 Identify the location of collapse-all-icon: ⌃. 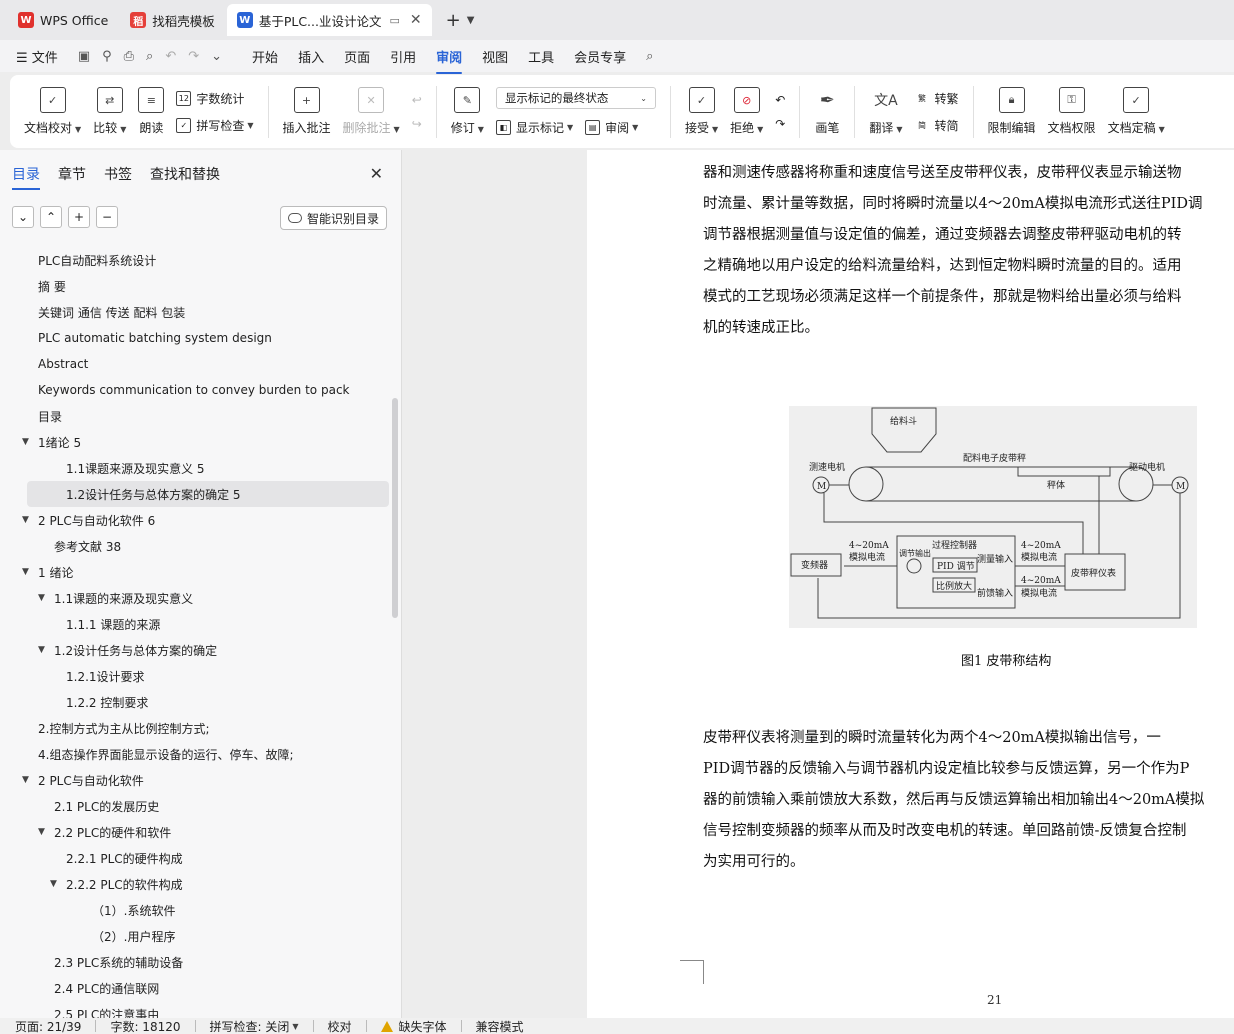
(51, 217).